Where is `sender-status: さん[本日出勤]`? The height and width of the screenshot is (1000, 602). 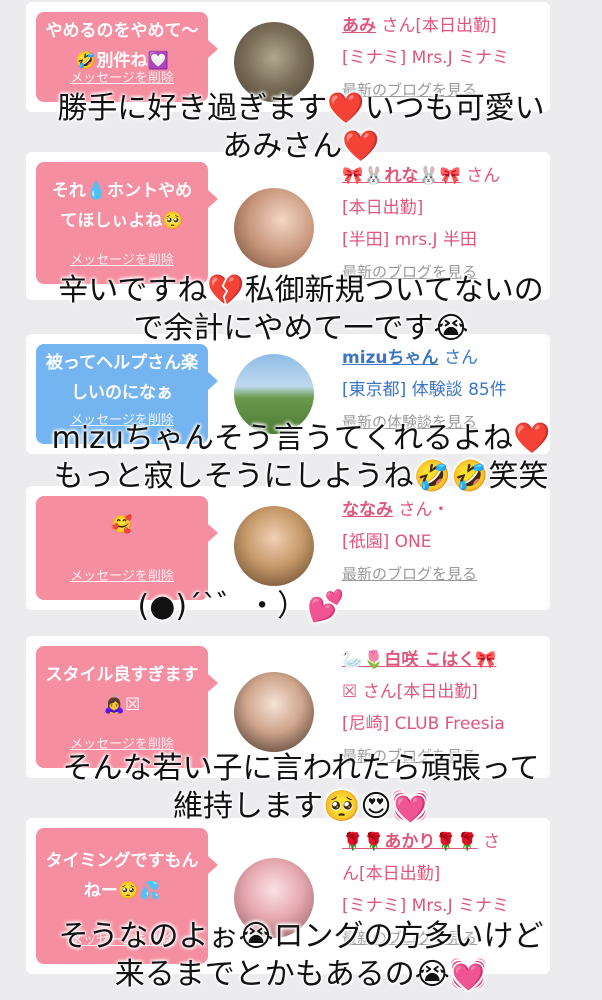
sender-status: さん[本日出勤] is located at coordinates (439, 26).